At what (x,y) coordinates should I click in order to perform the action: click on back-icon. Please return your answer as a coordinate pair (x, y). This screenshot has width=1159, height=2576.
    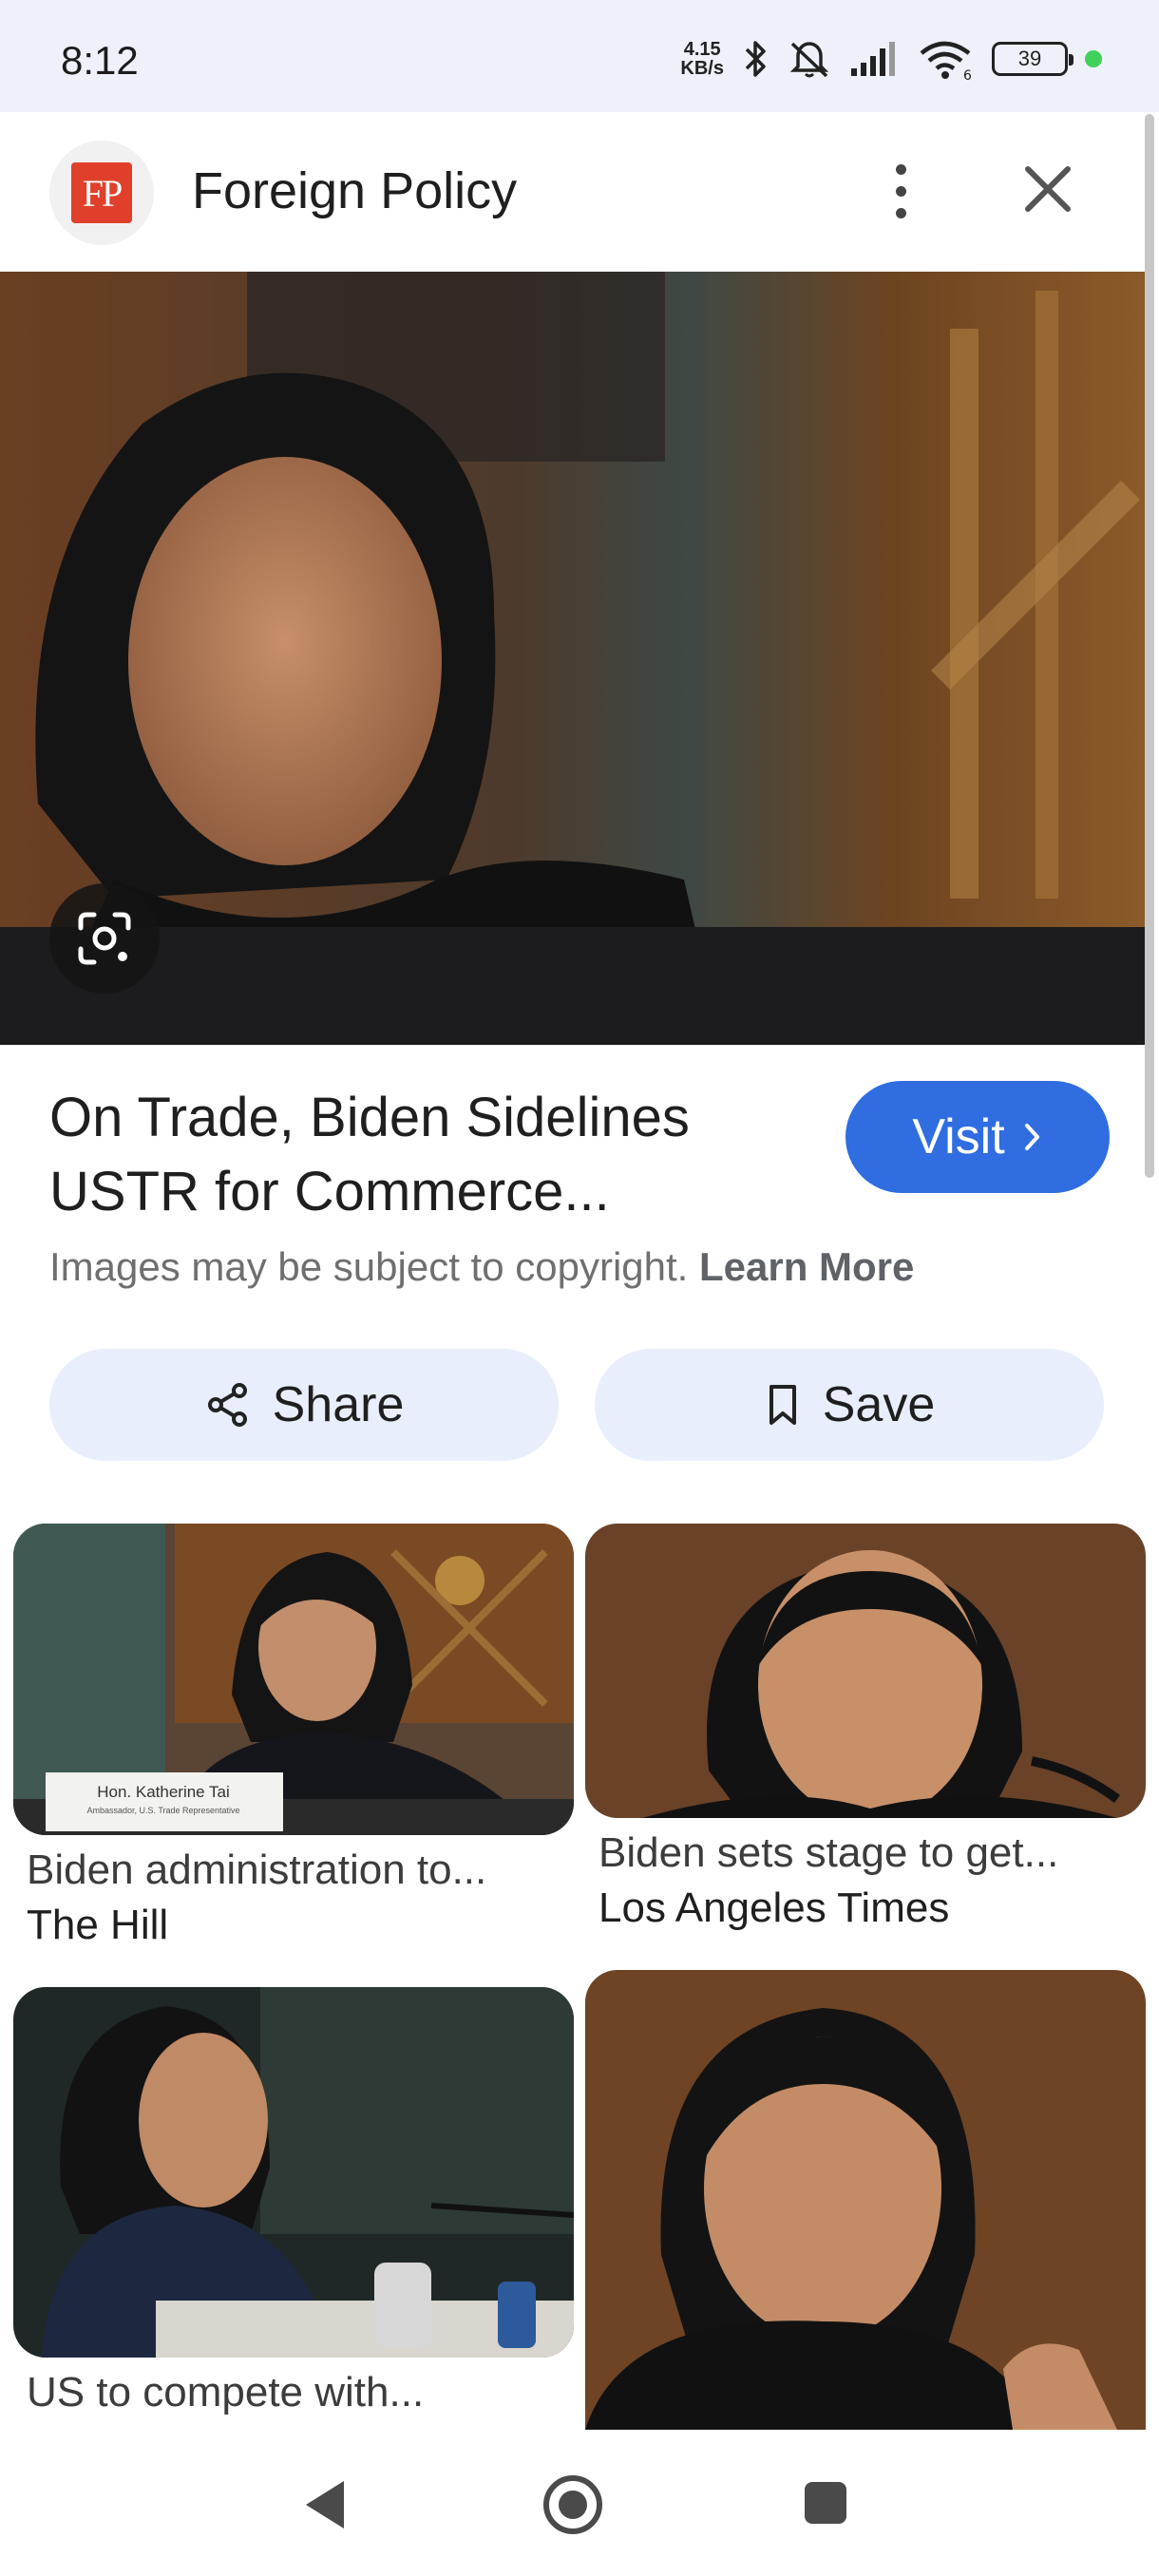
    Looking at the image, I should click on (325, 2504).